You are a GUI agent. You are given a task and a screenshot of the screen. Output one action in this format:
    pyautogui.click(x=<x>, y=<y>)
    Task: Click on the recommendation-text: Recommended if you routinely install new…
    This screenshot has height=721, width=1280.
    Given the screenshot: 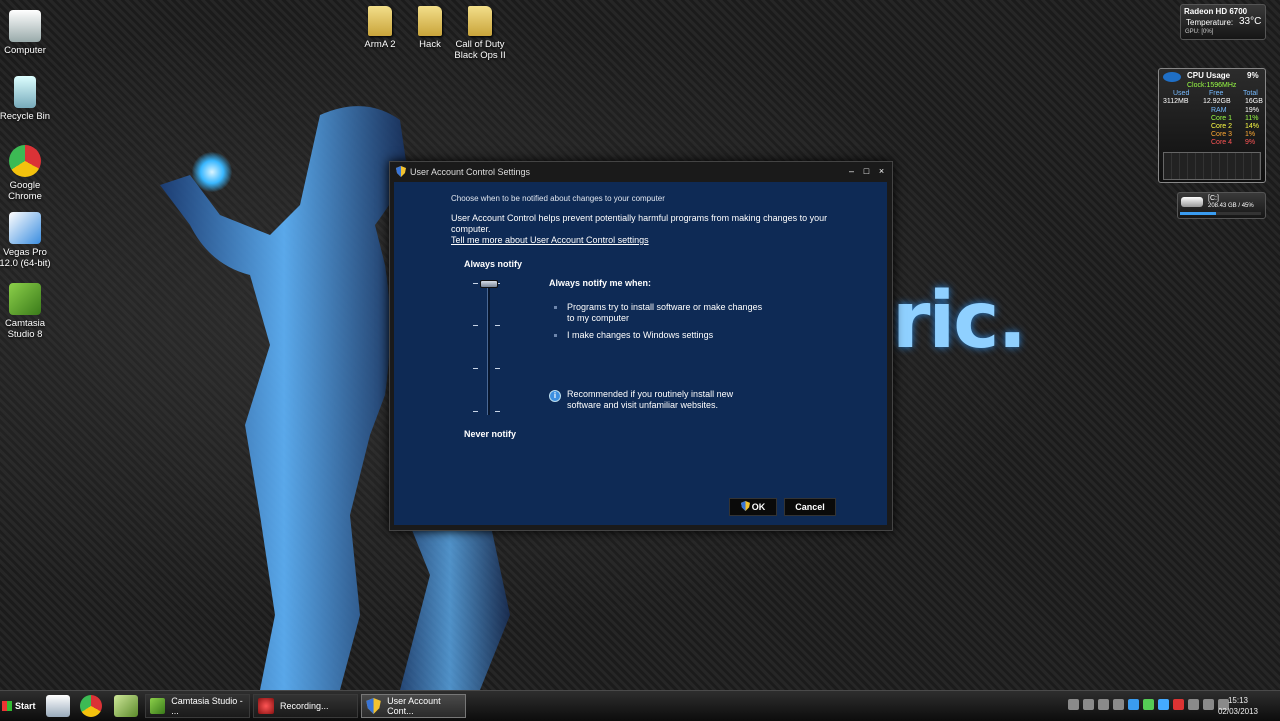 What is the action you would take?
    pyautogui.click(x=650, y=399)
    